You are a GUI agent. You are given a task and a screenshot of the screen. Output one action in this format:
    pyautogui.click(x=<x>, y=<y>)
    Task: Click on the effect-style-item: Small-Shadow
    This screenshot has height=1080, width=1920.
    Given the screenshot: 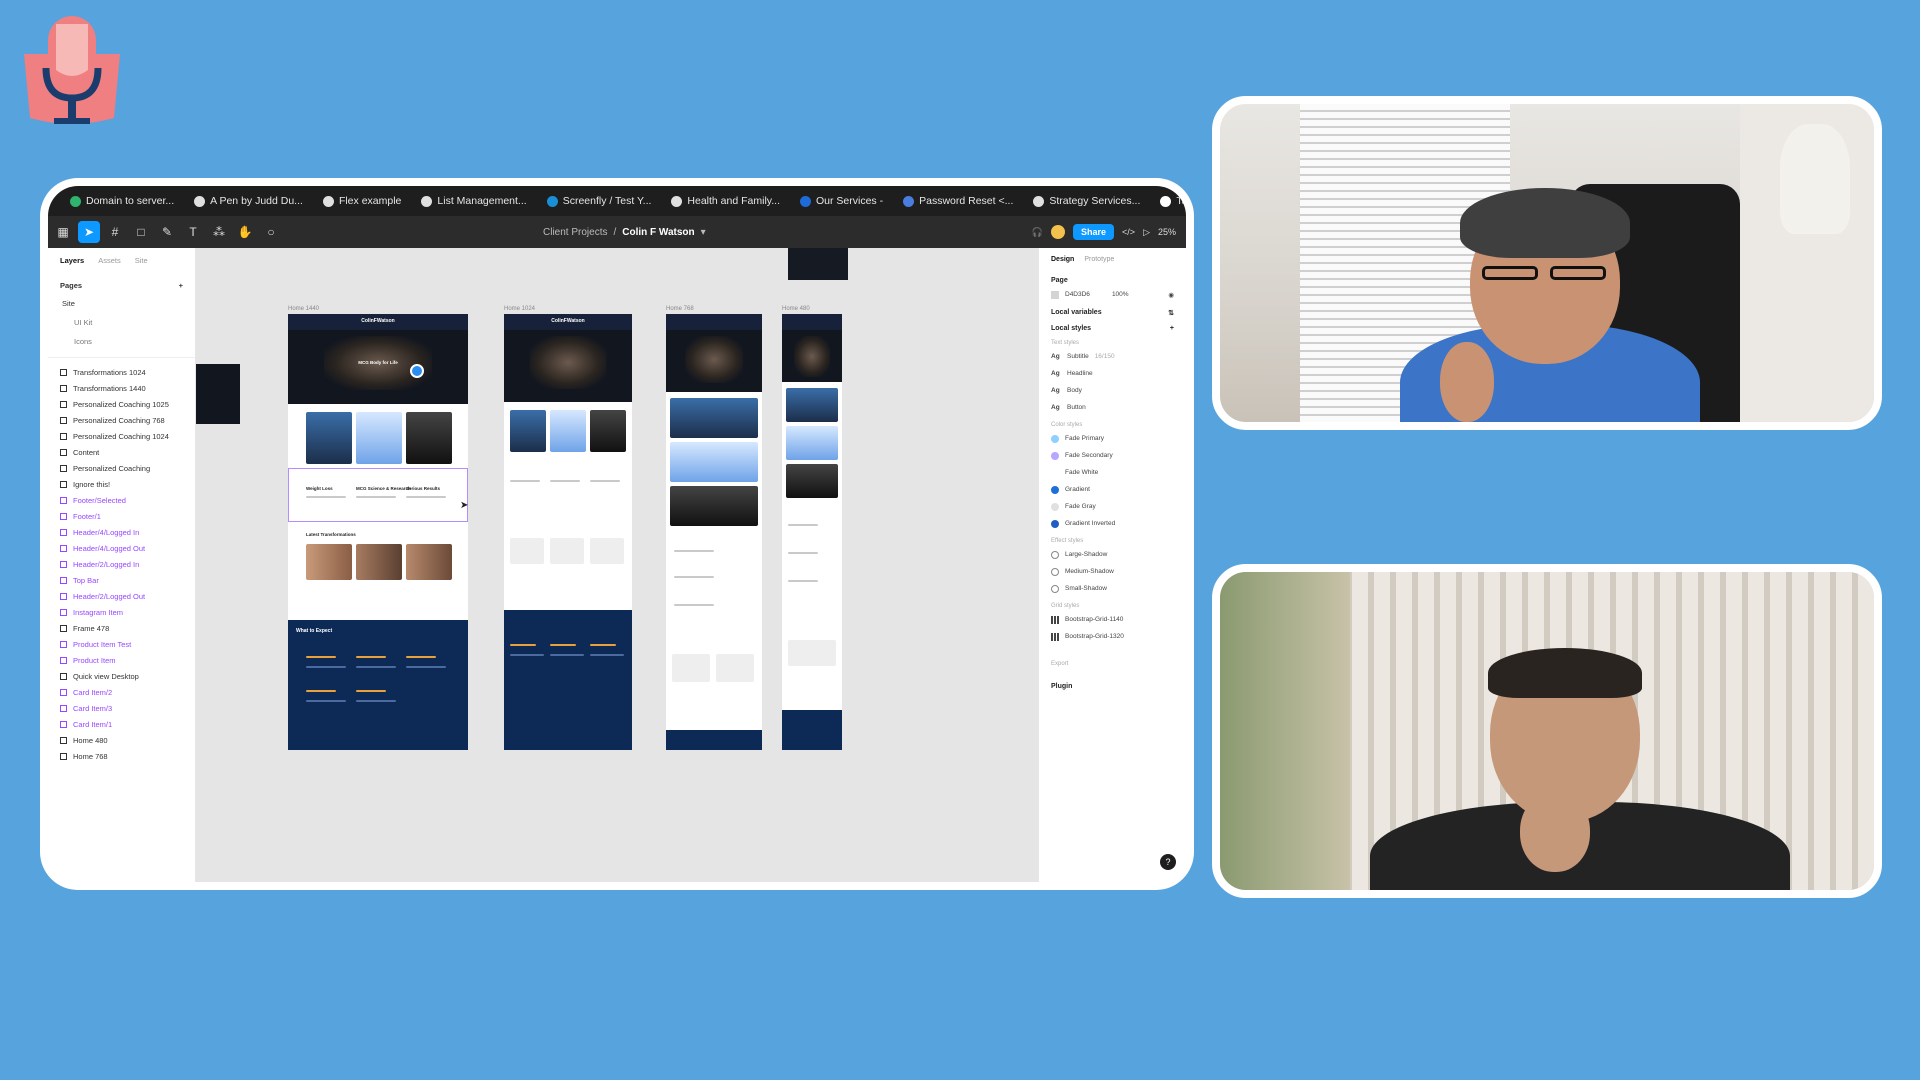 What is the action you would take?
    pyautogui.click(x=1112, y=588)
    